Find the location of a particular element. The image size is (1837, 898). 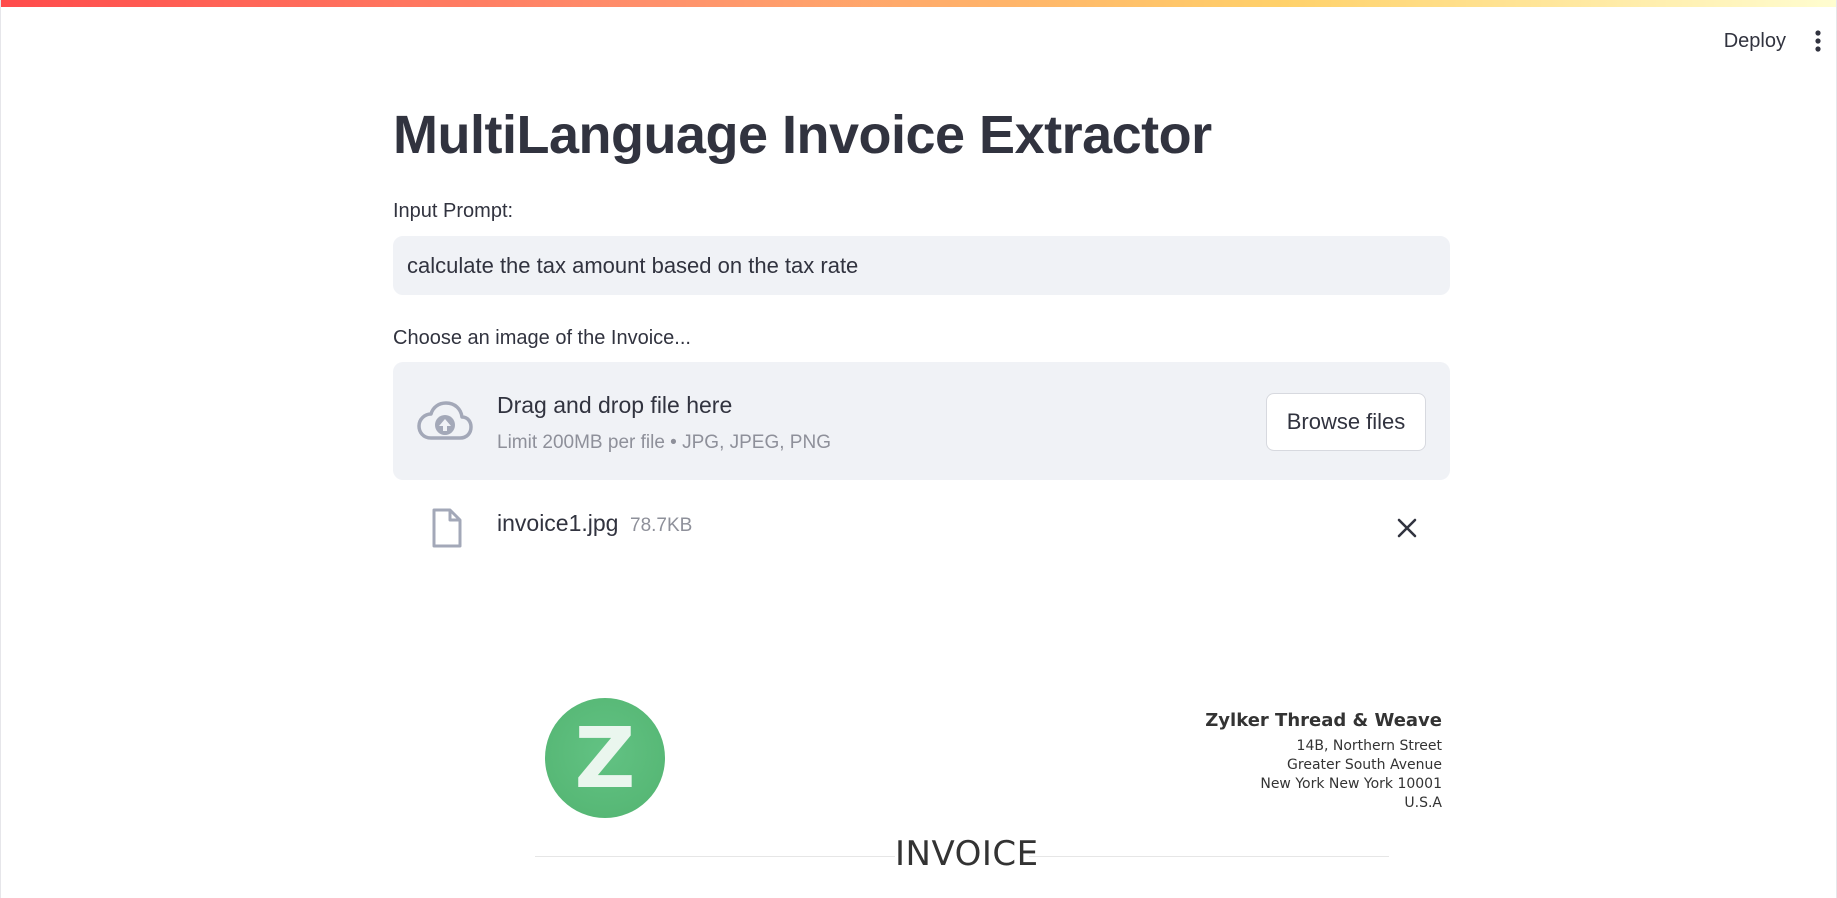

deploy-button: Deploy is located at coordinates (1755, 41).